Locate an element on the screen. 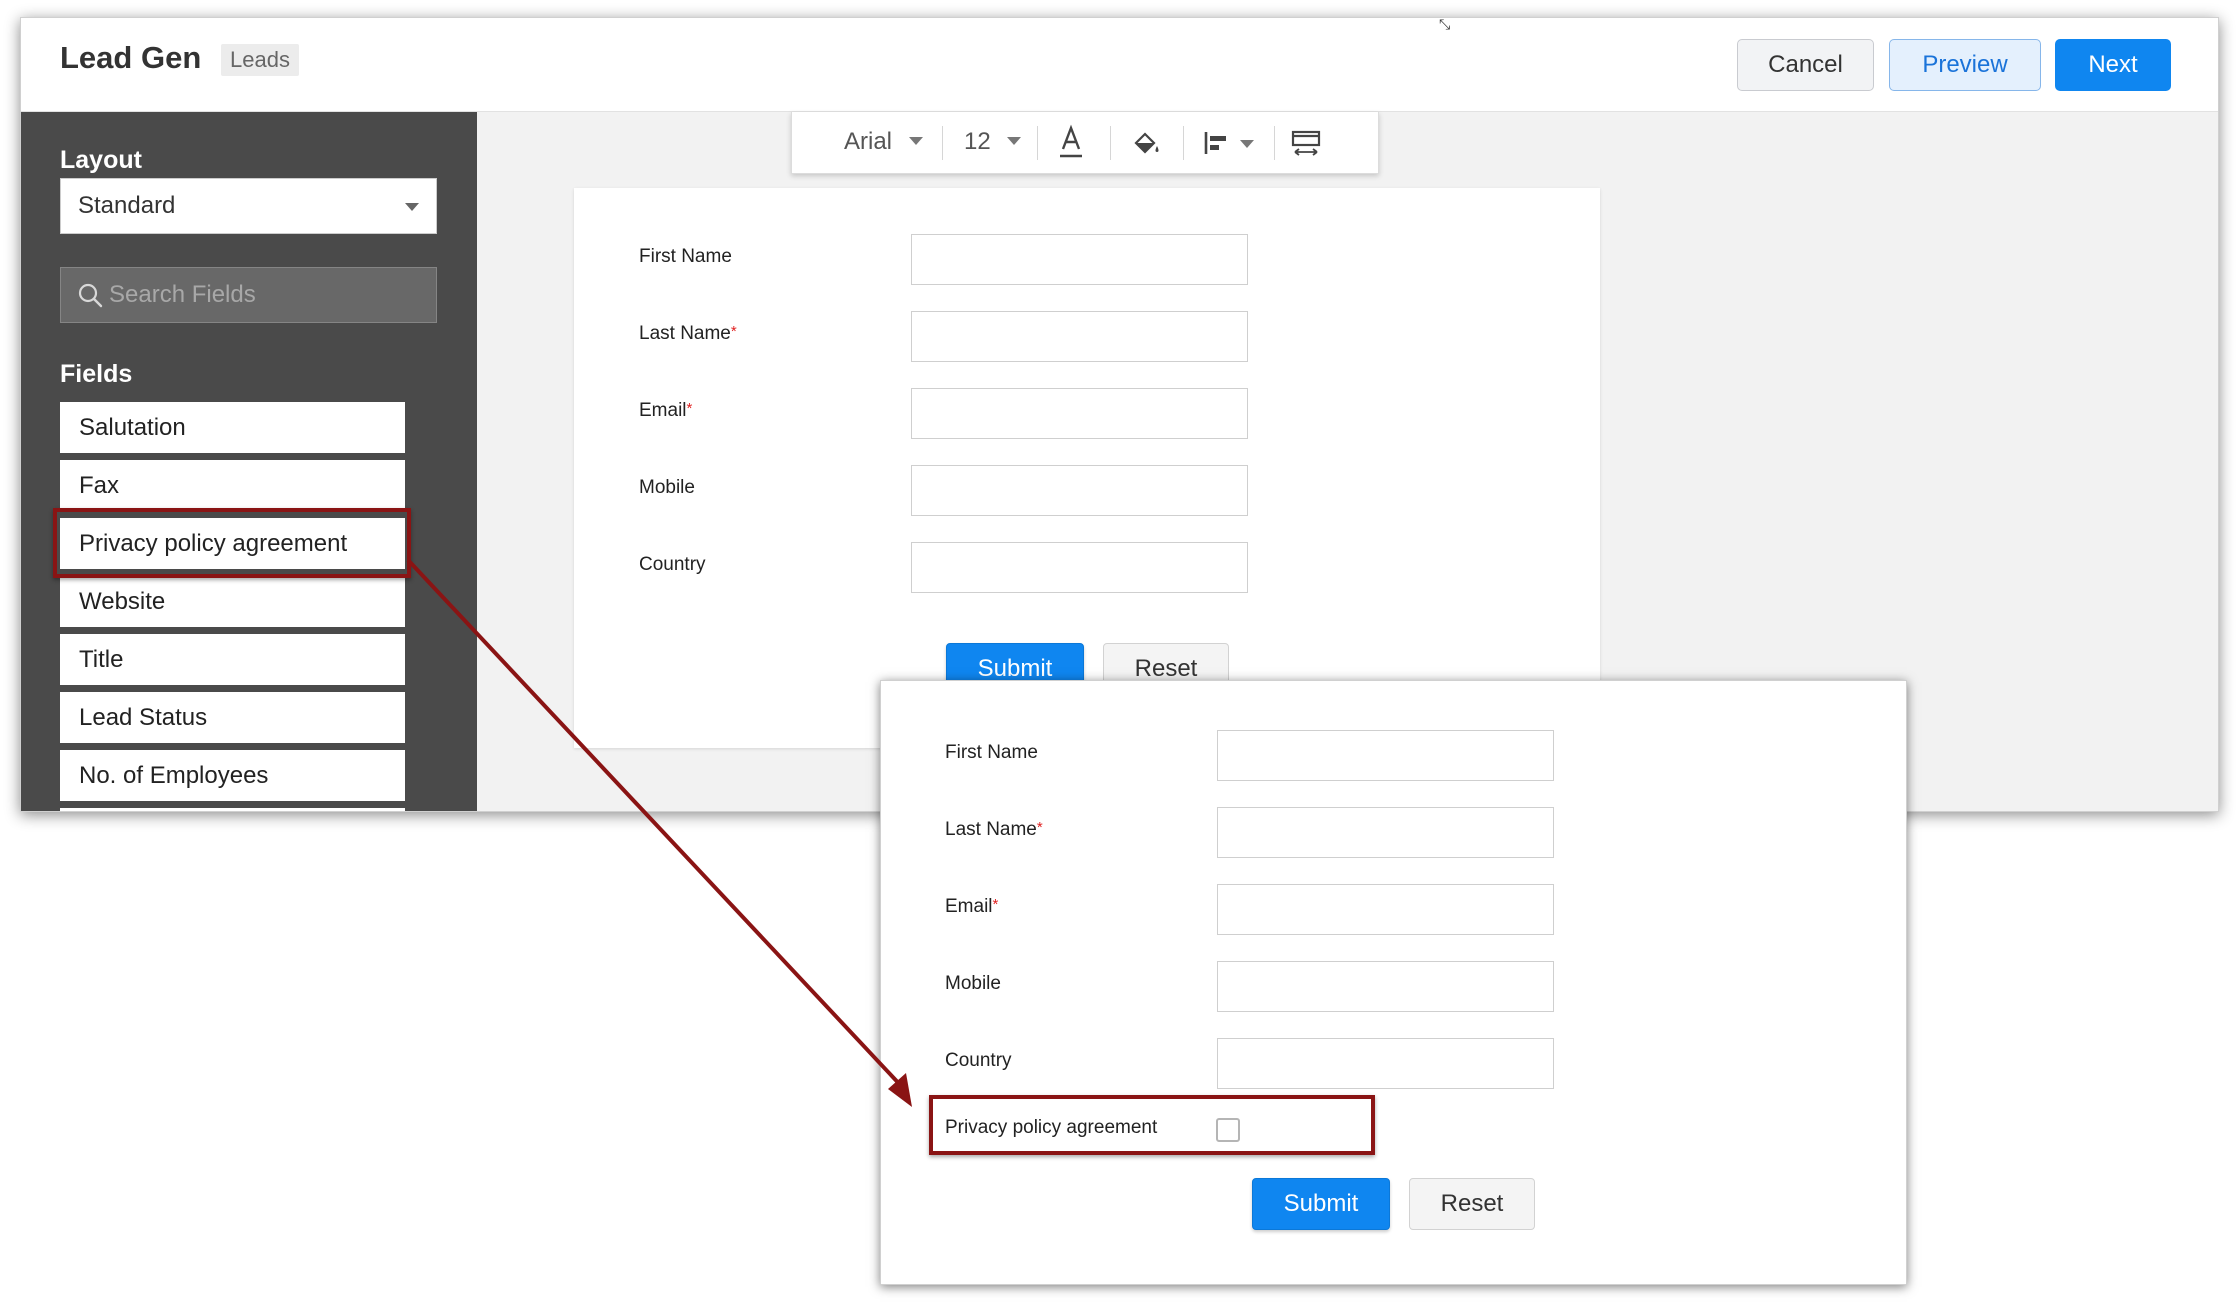 This screenshot has height=1302, width=2236. last-name-input is located at coordinates (1079, 336).